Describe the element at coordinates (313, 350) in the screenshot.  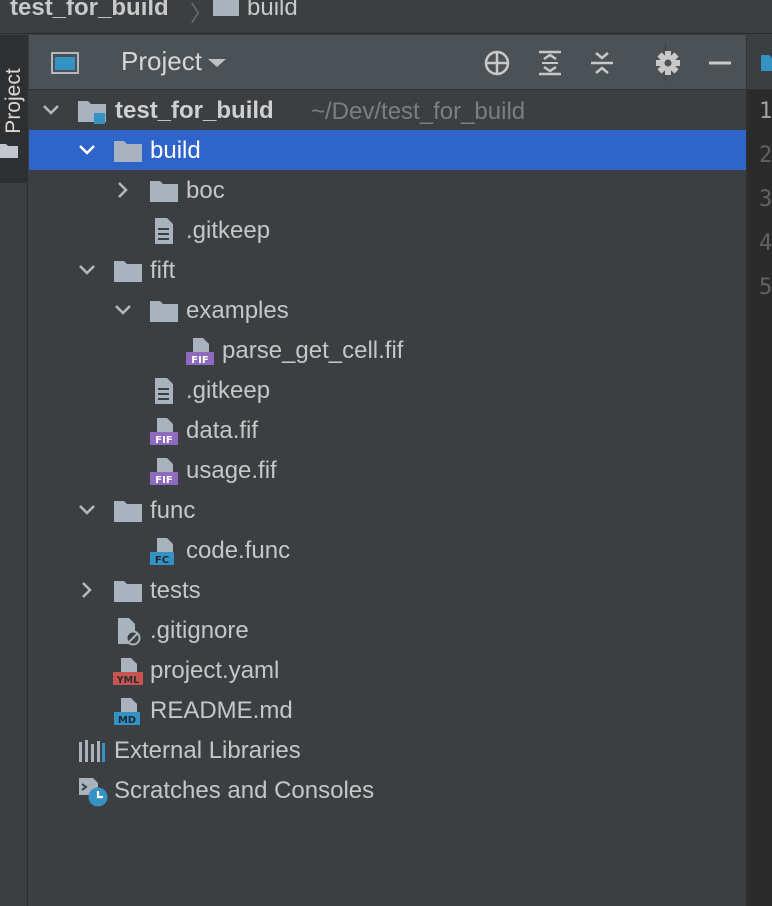
I see `tree-item-label: parse_get_cell.fif` at that location.